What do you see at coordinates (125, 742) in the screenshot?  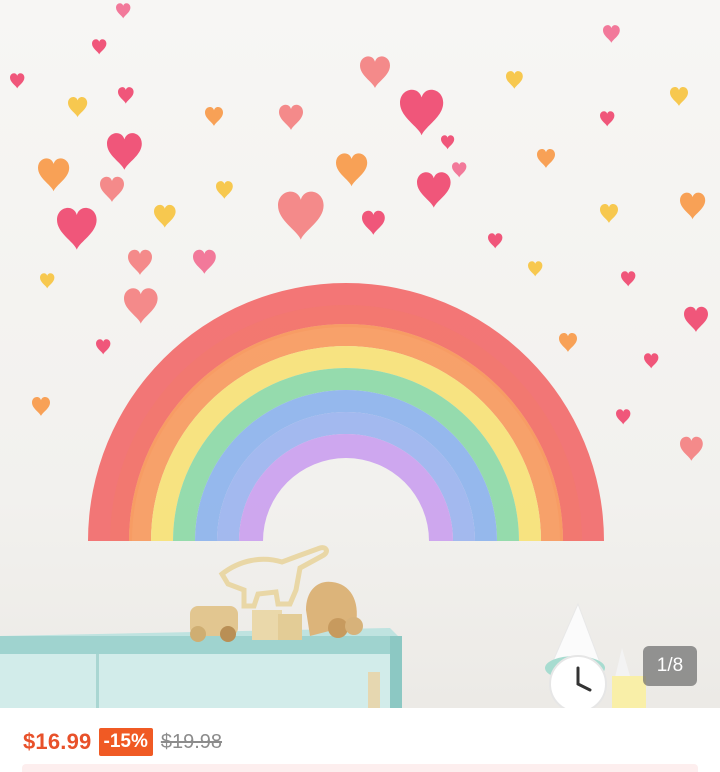 I see `discount-badge: -15%` at bounding box center [125, 742].